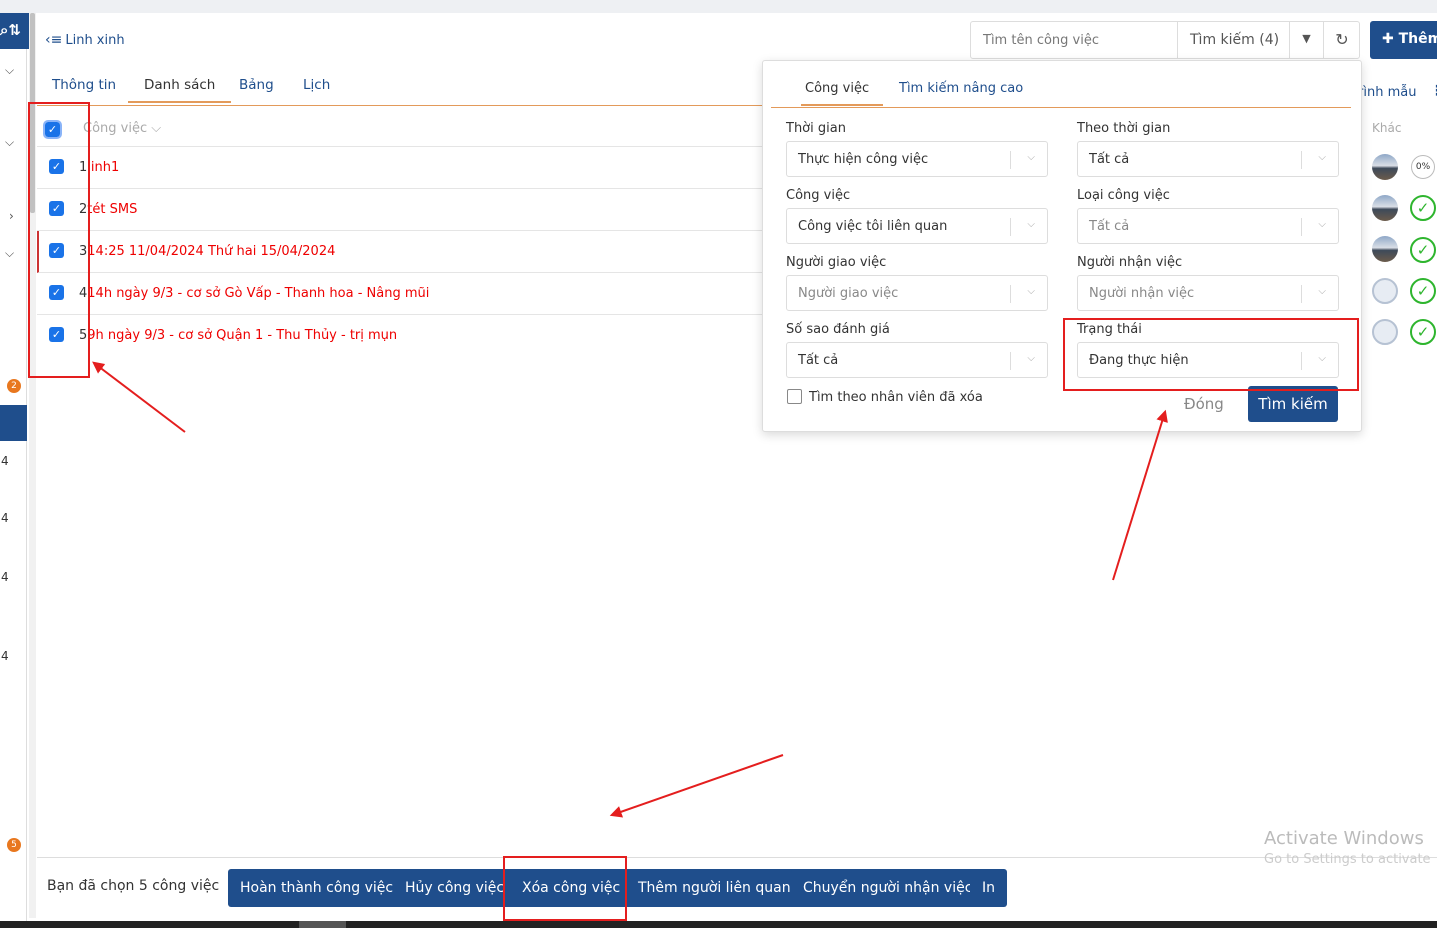 Image resolution: width=1437 pixels, height=928 pixels. I want to click on back-link: ‹≡ Linh xinh, so click(85, 40).